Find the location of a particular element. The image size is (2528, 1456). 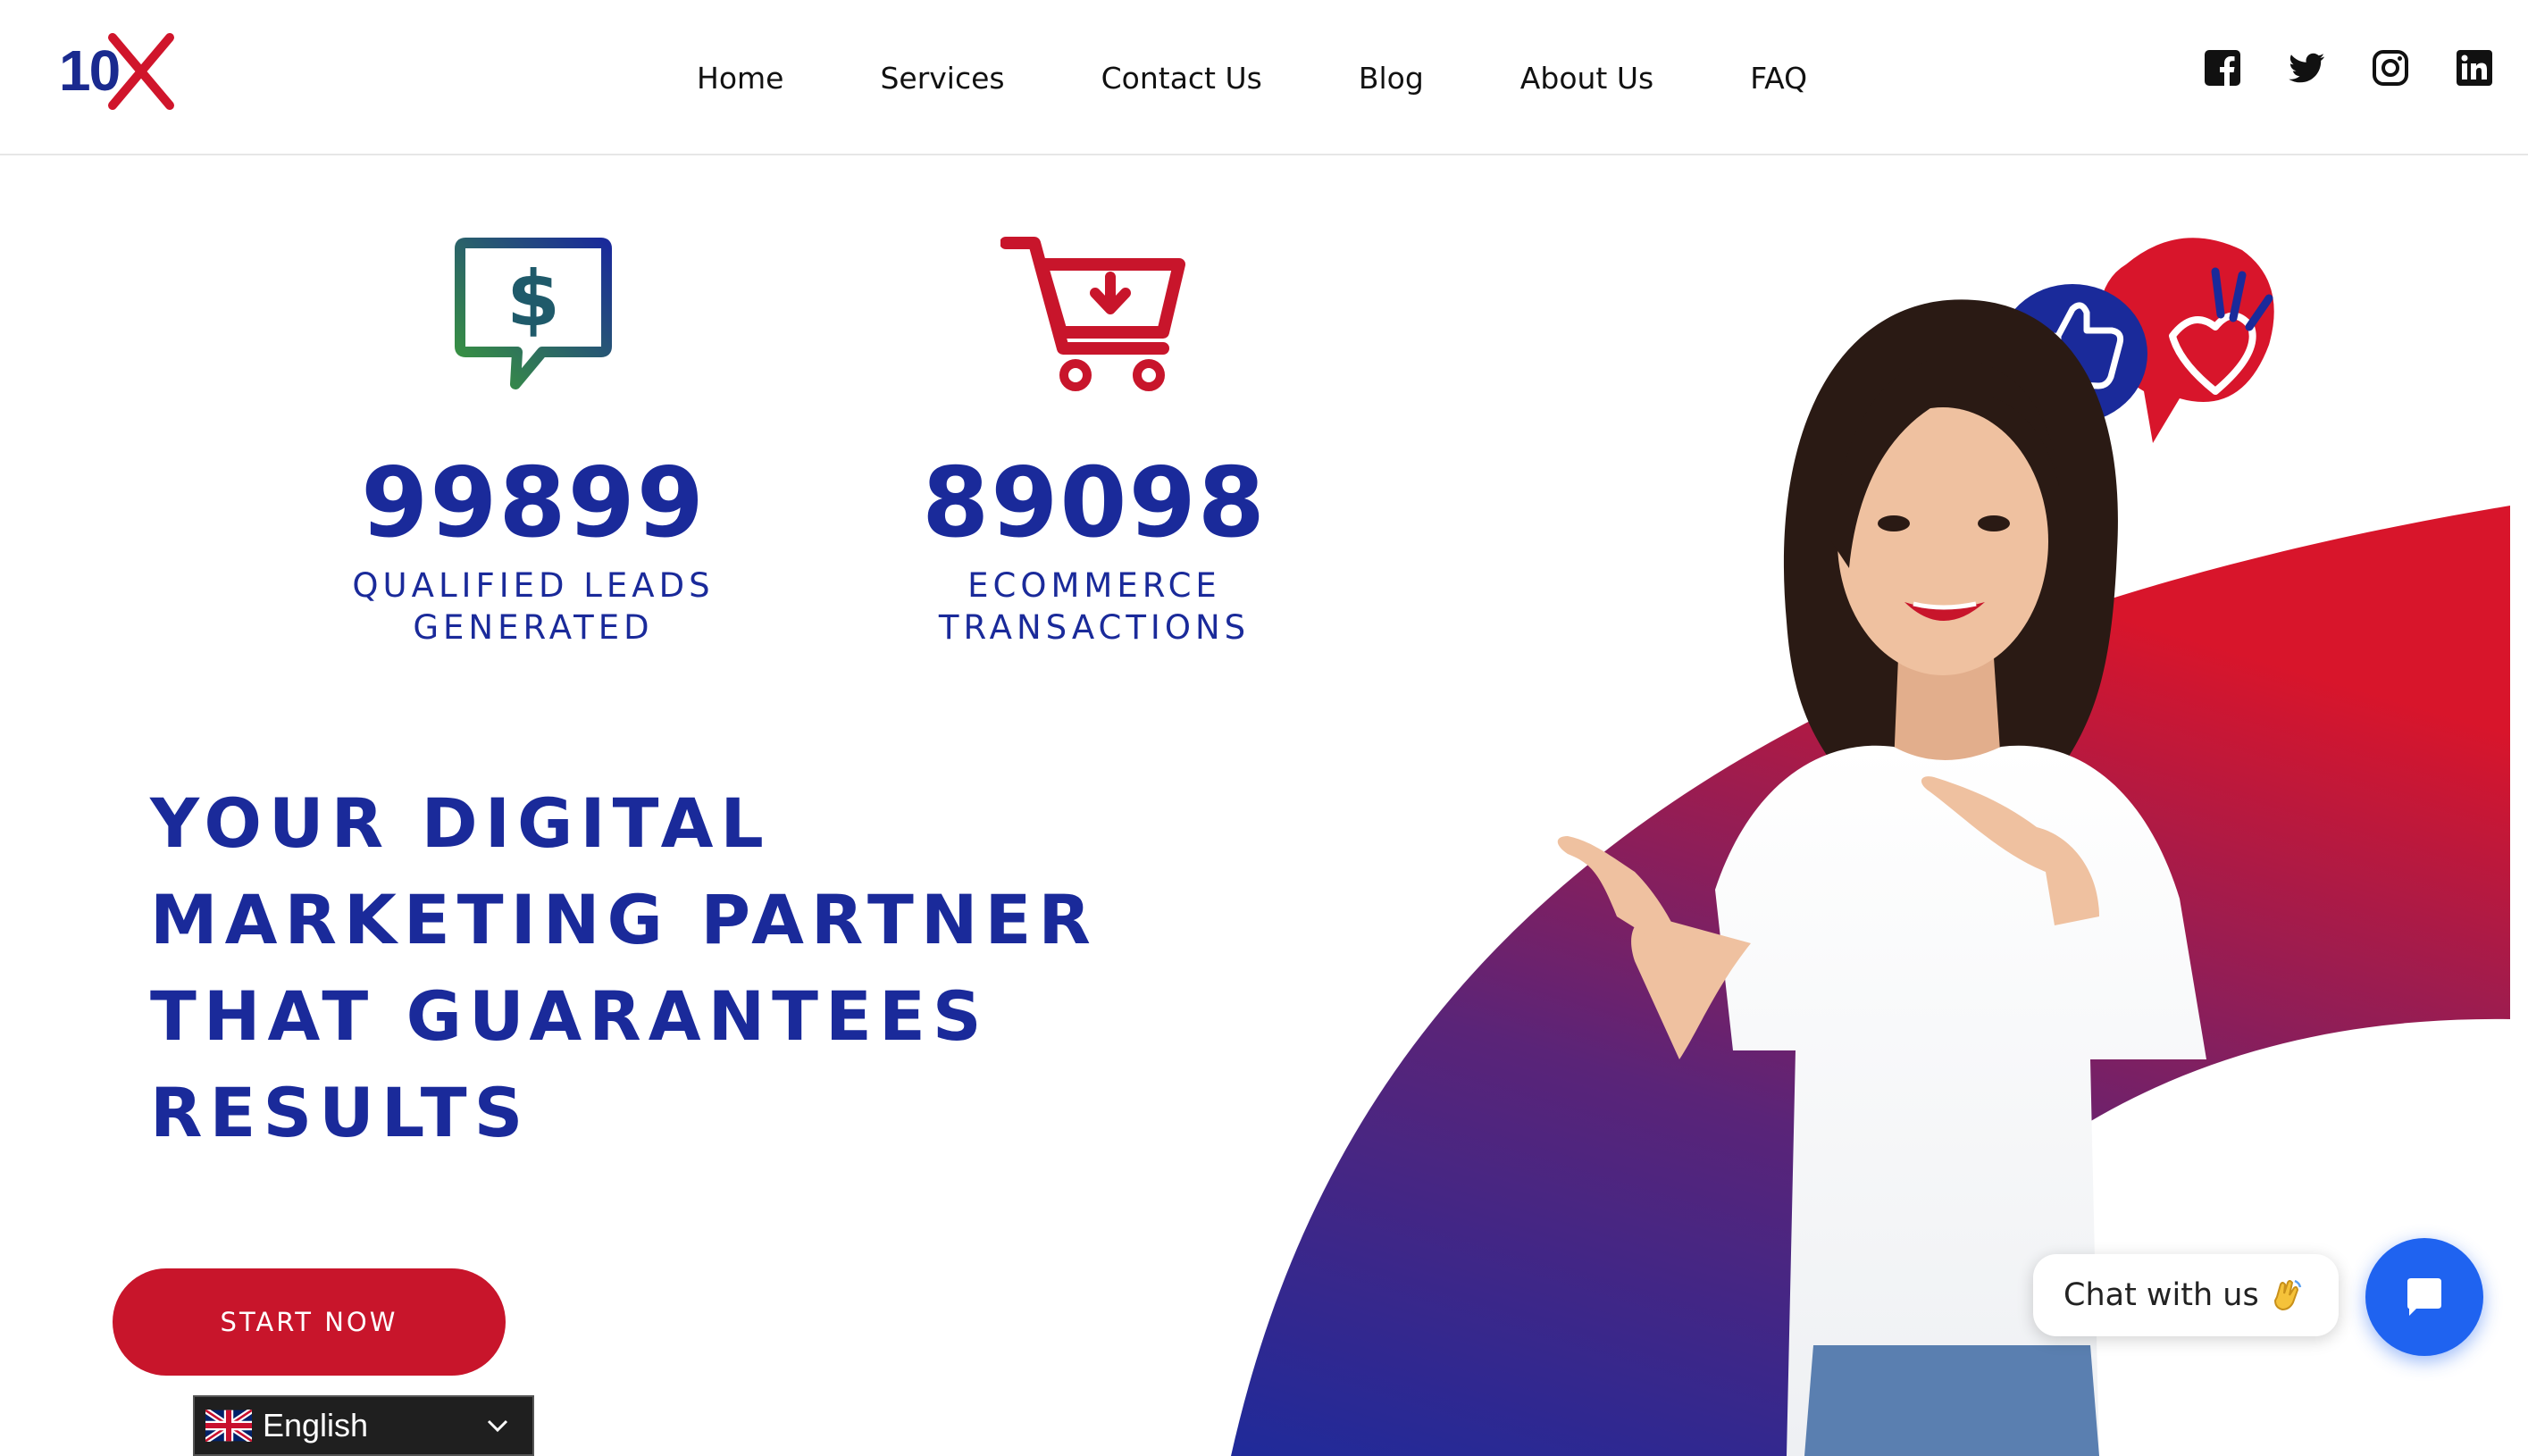

facebook-icon is located at coordinates (2222, 68).